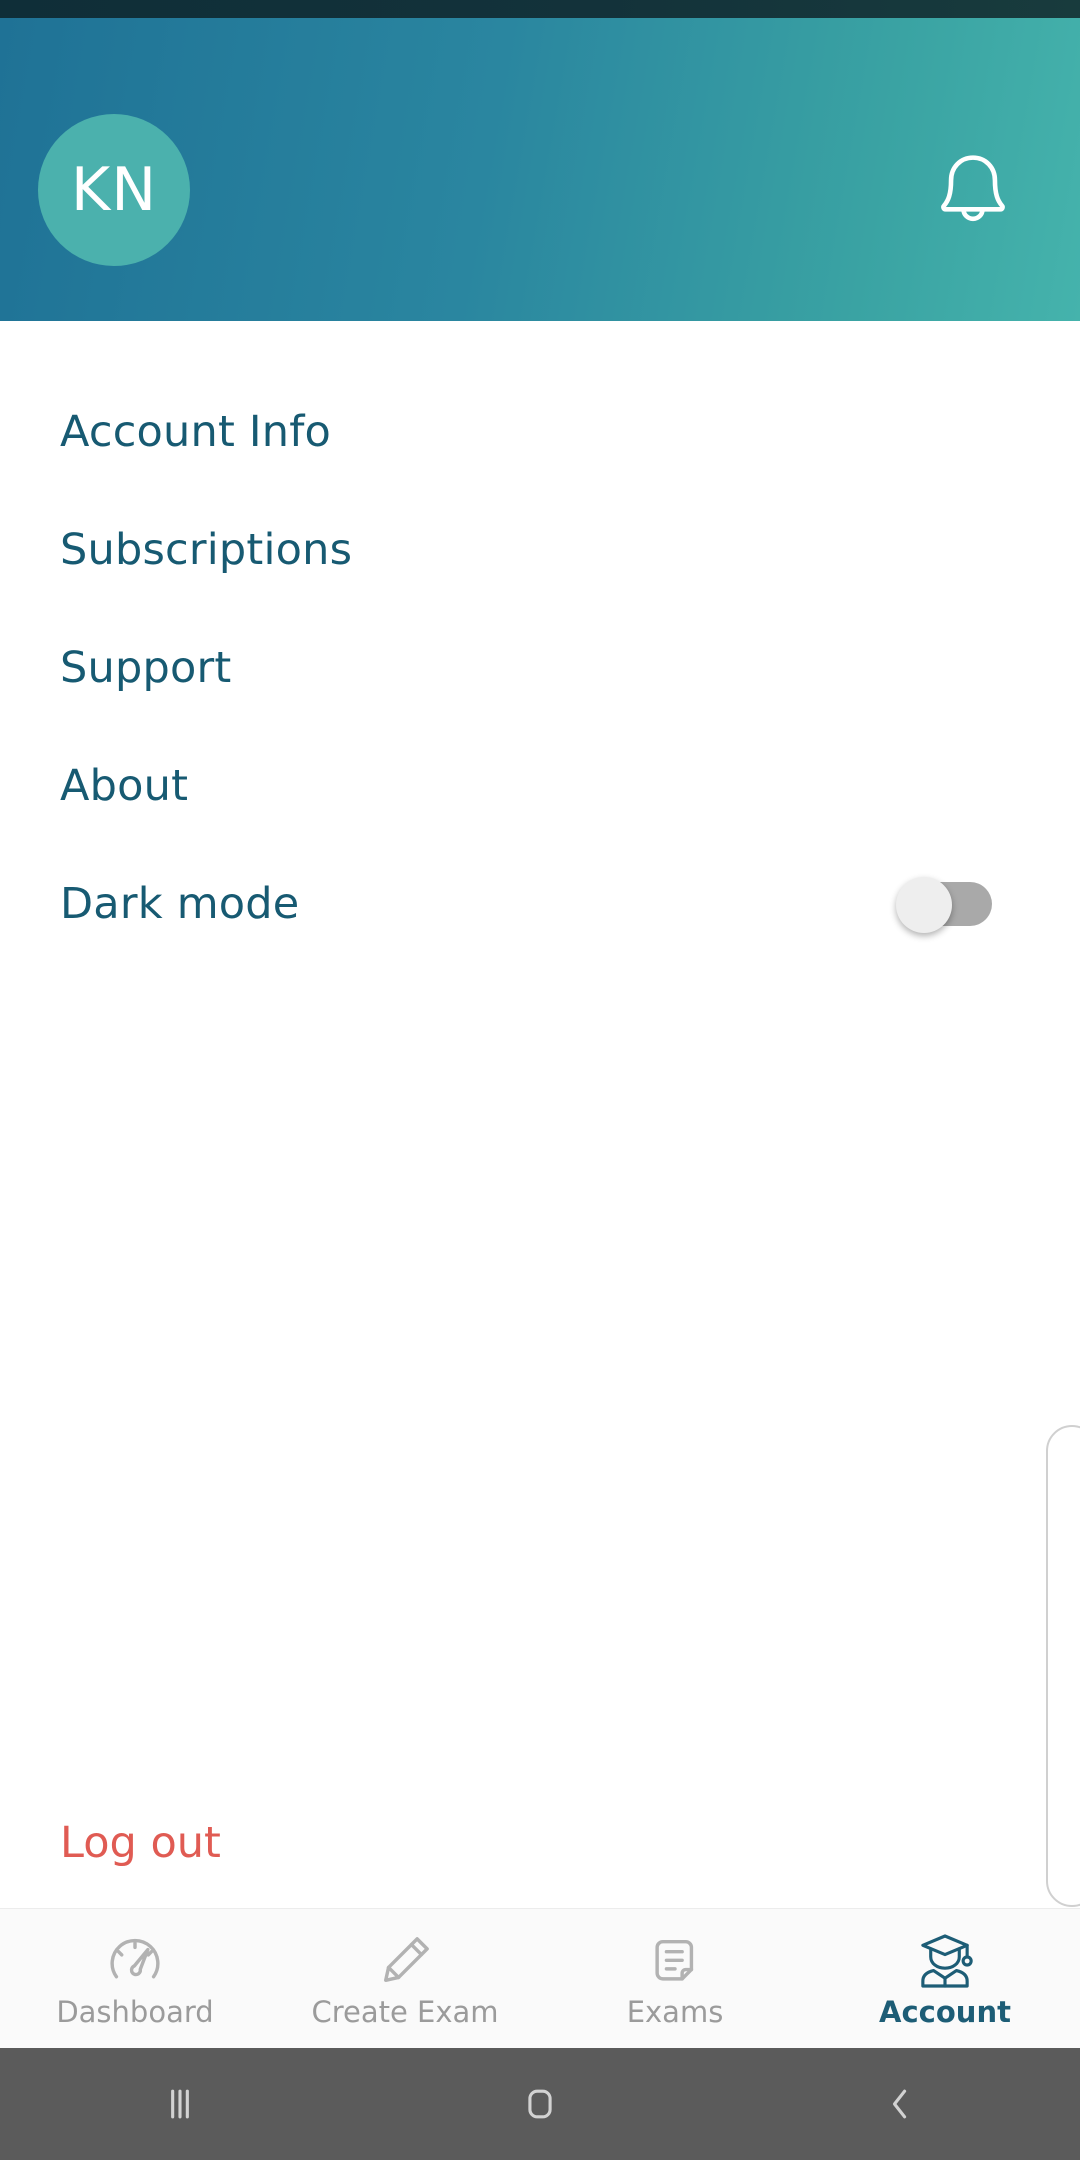 This screenshot has height=2160, width=1080. What do you see at coordinates (924, 905) in the screenshot?
I see `toggle-thumb` at bounding box center [924, 905].